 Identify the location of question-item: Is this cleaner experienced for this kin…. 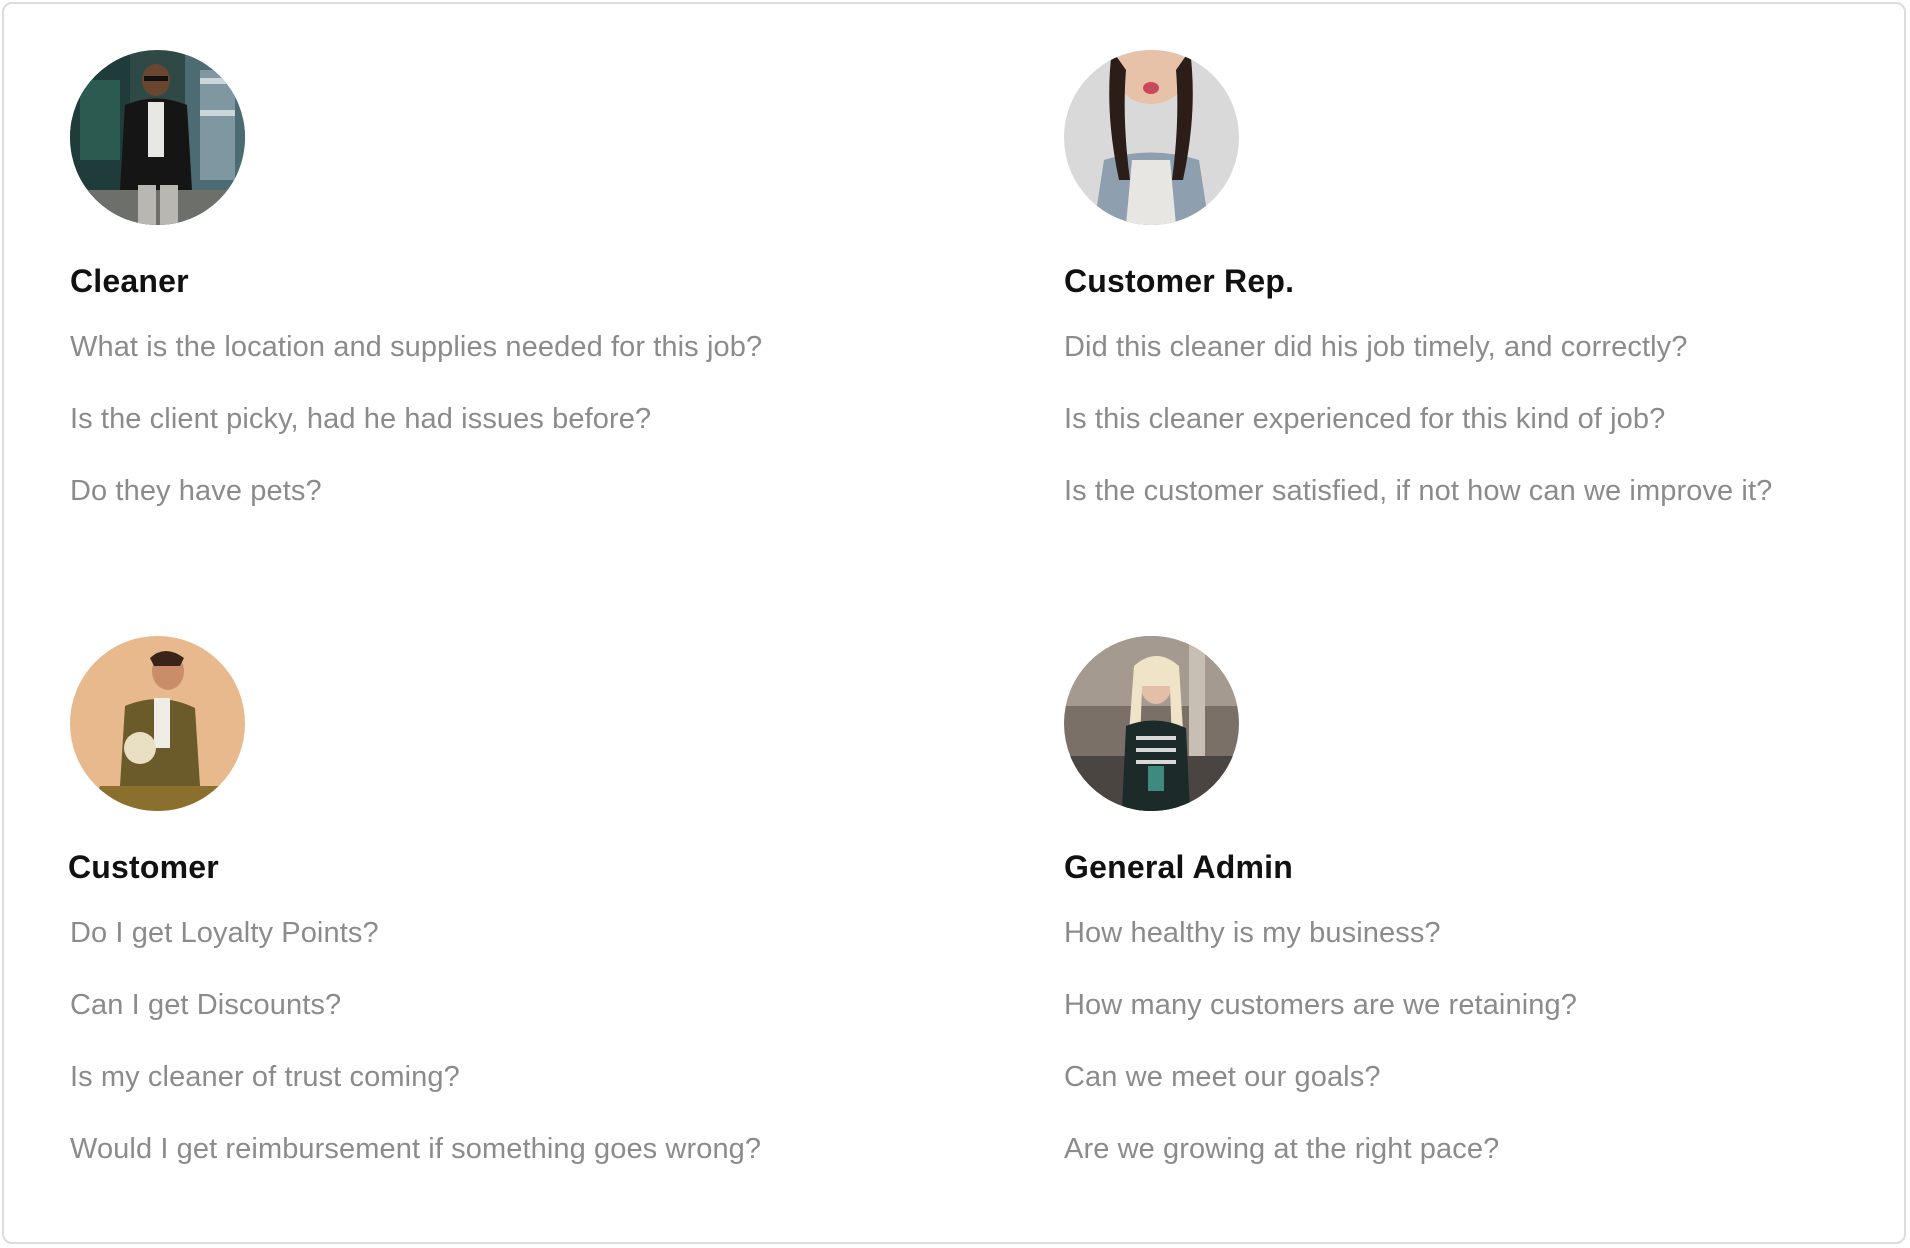
(1365, 419).